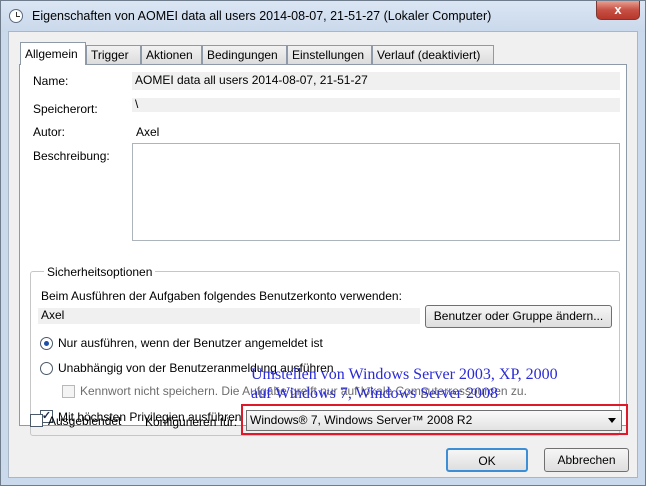  I want to click on author-value: Axel, so click(148, 132).